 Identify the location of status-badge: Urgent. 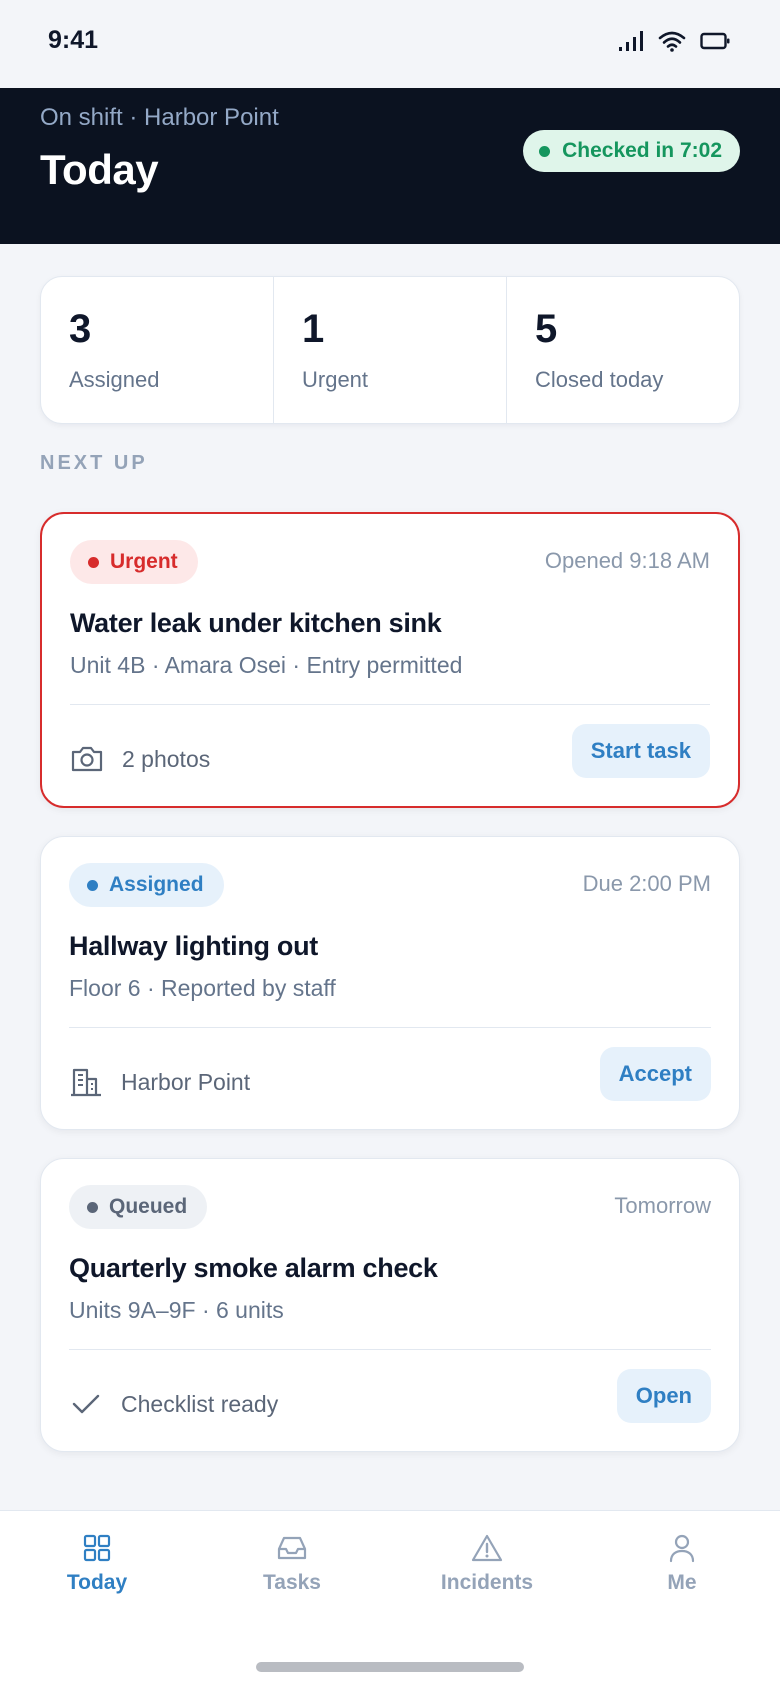
(134, 562).